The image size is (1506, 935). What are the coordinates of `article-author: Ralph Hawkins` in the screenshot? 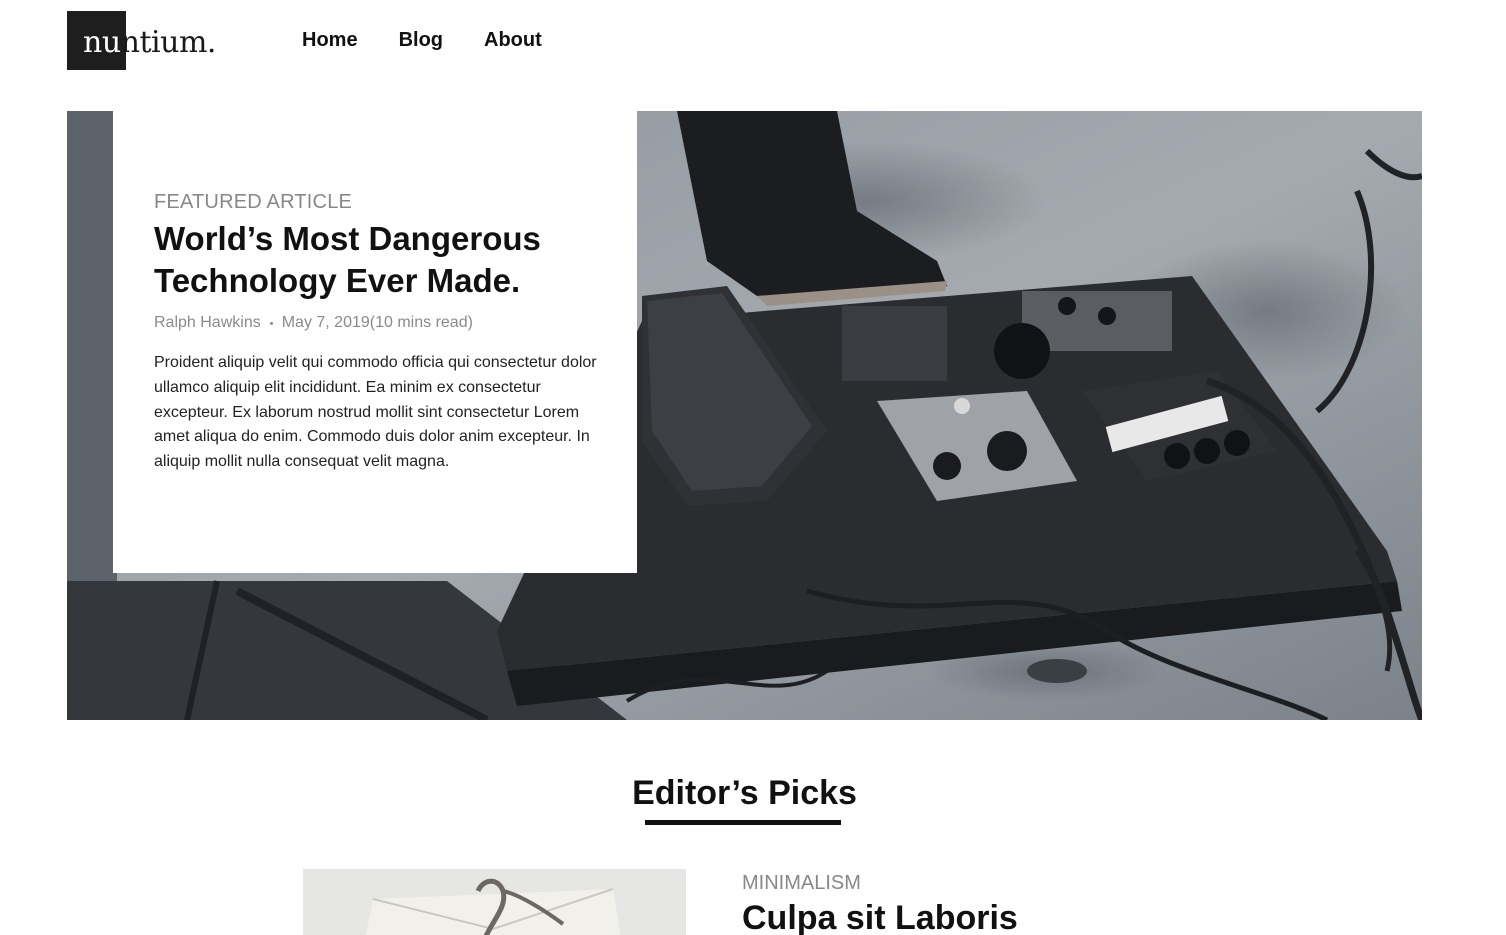 It's located at (207, 323).